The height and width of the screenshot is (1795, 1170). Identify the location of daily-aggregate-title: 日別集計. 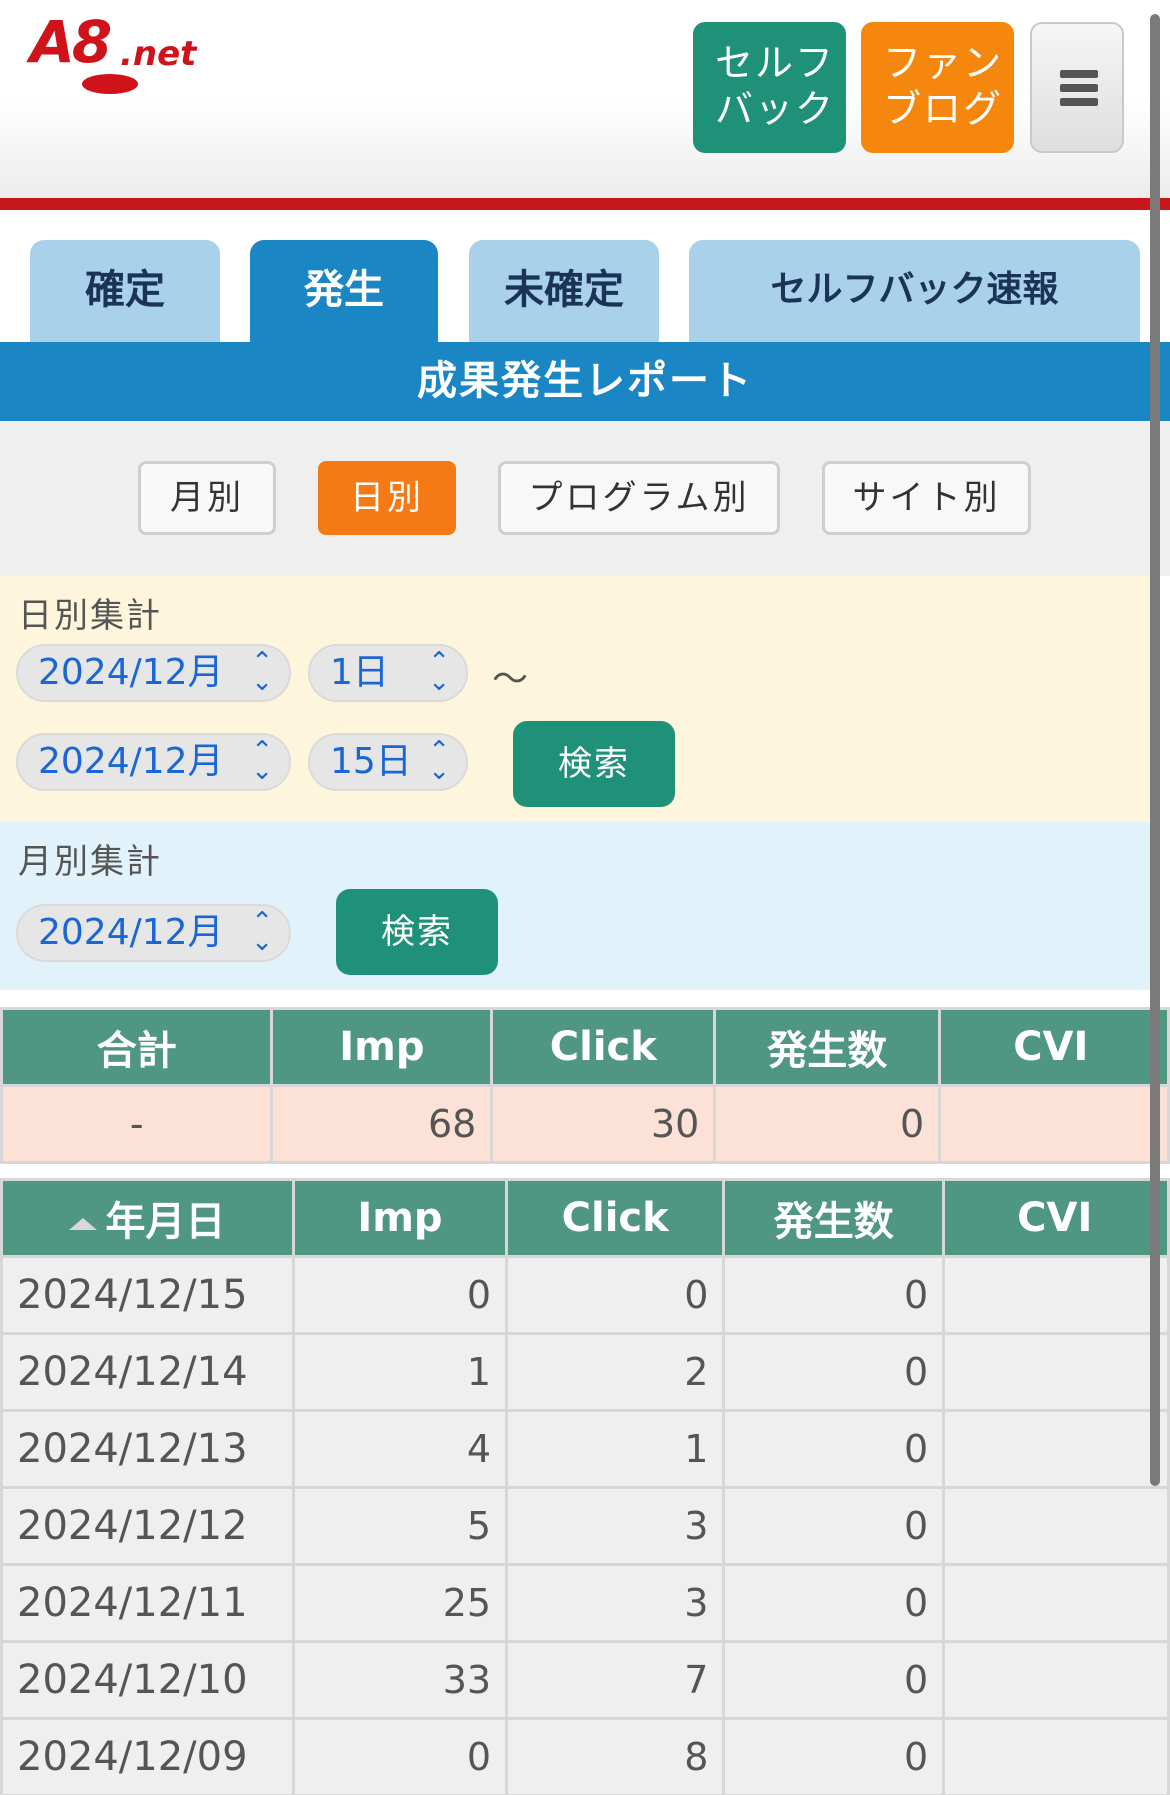
(90, 616).